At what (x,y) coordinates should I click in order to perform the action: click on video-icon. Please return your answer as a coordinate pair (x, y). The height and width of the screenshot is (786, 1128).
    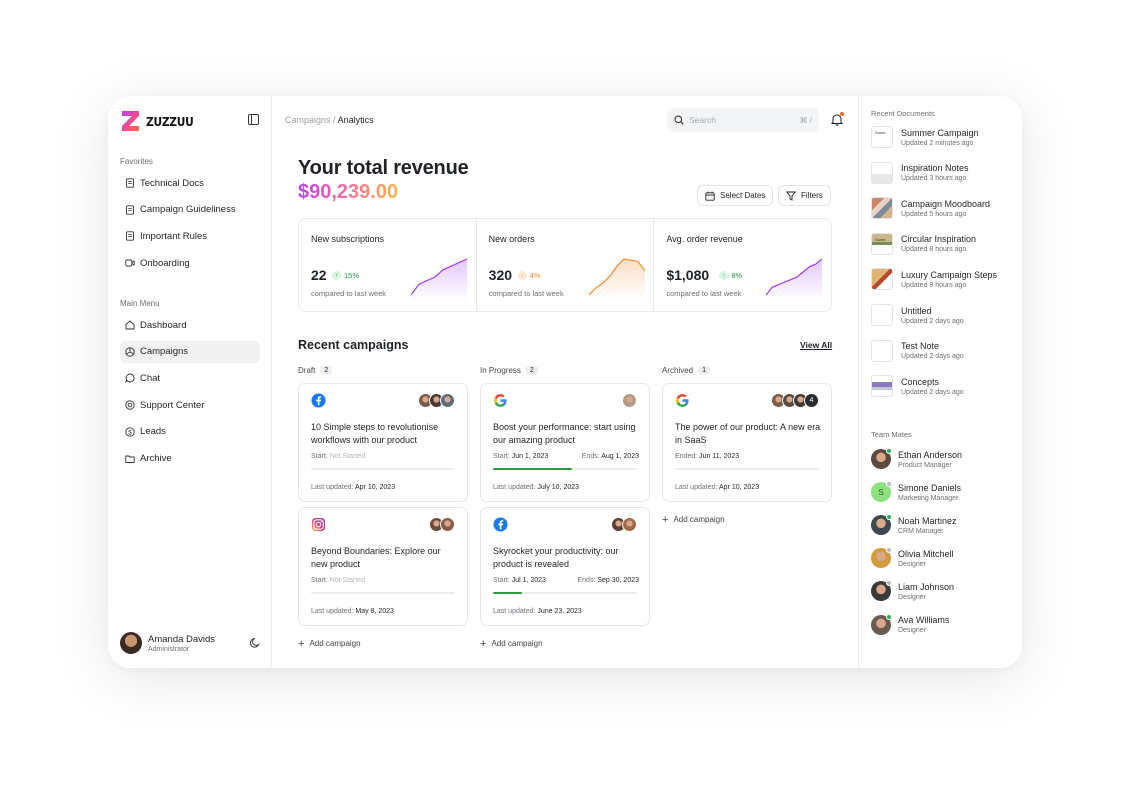
    Looking at the image, I should click on (130, 263).